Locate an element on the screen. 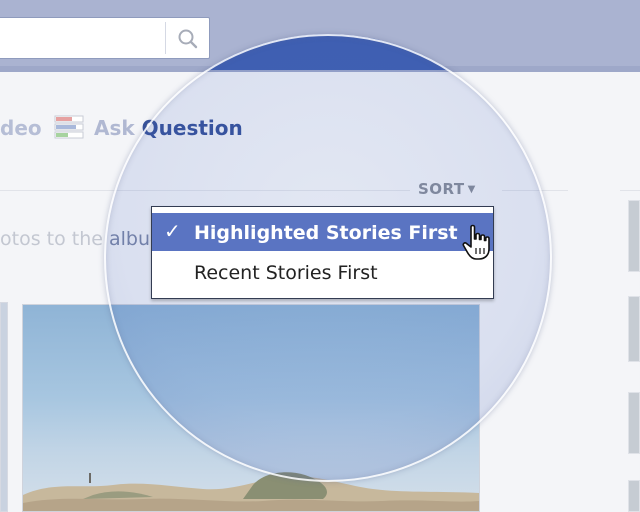 This screenshot has width=640, height=512. search-box is located at coordinates (105, 38).